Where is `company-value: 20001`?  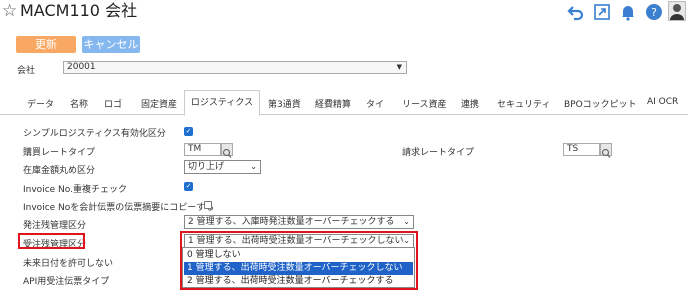 company-value: 20001 is located at coordinates (81, 67).